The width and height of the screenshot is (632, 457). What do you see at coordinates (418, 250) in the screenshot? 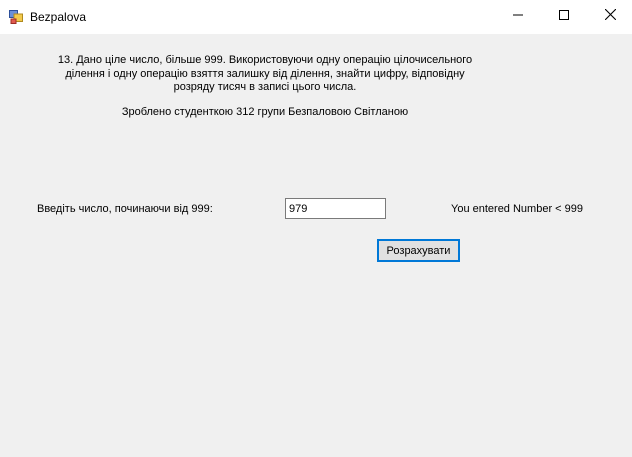
I see `calculate-button: Розрахувати` at bounding box center [418, 250].